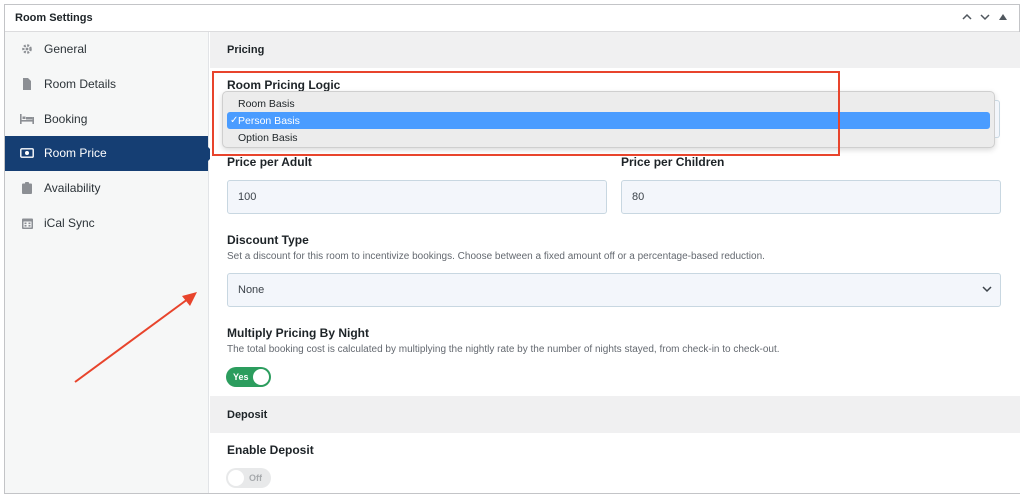 The width and height of the screenshot is (1024, 498). What do you see at coordinates (75, 153) in the screenshot?
I see `sidebar-item-label: Room Price` at bounding box center [75, 153].